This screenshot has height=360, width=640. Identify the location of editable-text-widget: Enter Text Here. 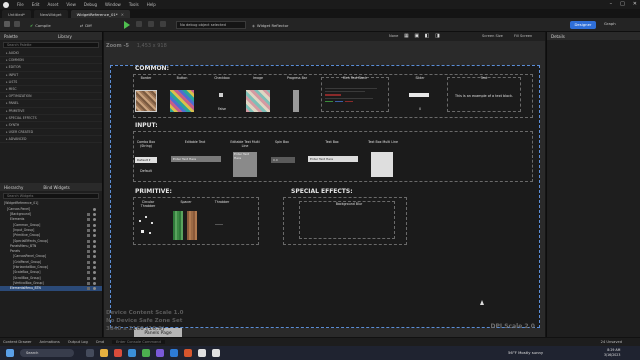
(196, 159).